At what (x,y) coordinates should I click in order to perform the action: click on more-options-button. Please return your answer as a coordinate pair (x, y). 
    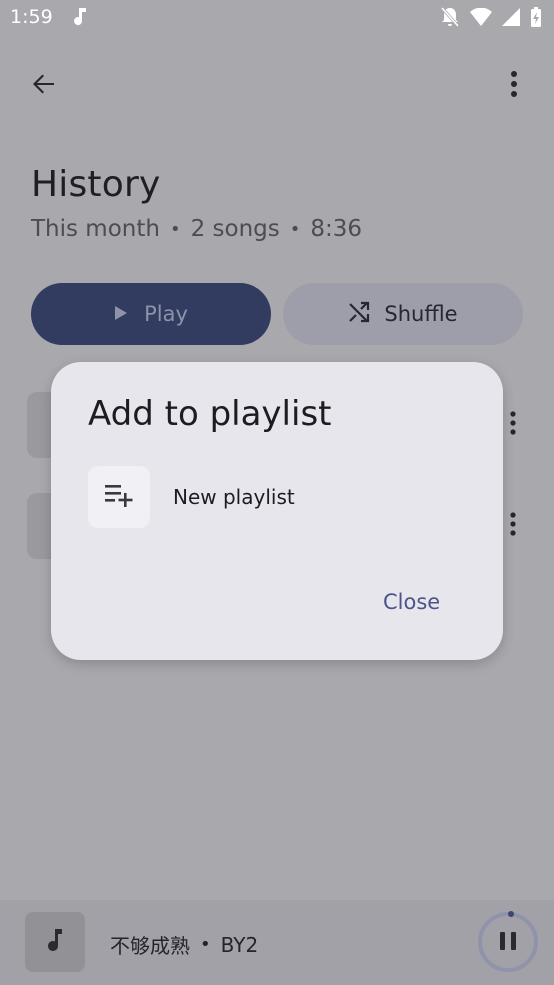
    Looking at the image, I should click on (514, 86).